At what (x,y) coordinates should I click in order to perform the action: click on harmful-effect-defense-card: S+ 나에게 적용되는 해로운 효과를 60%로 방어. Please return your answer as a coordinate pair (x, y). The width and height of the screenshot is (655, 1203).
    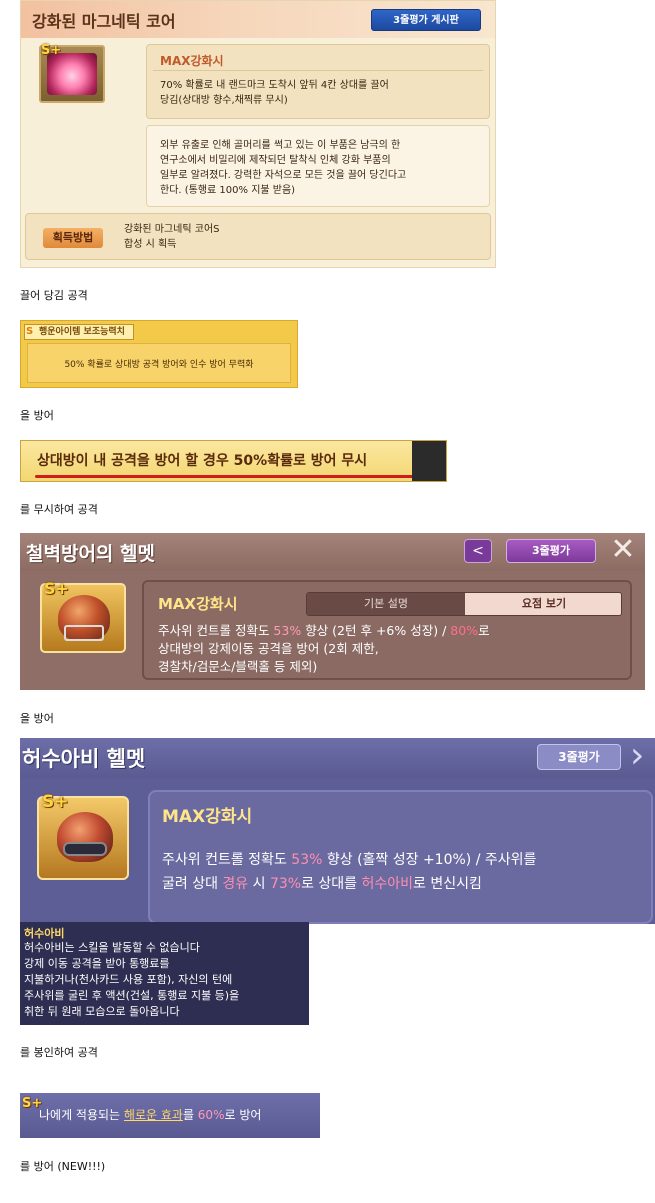
    Looking at the image, I should click on (170, 1115).